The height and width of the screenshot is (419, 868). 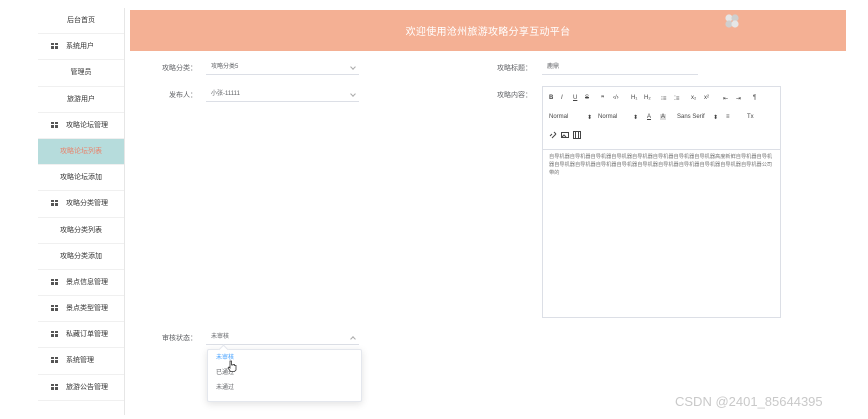 I want to click on sidebar-item-label: 系统用户, so click(x=80, y=47).